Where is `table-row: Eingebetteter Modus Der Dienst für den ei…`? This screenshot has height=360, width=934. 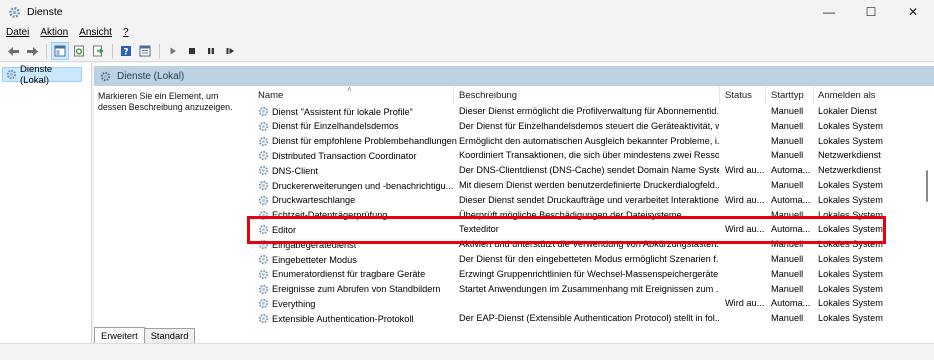 table-row: Eingebetteter Modus Der Dienst für den ei… is located at coordinates (587, 260).